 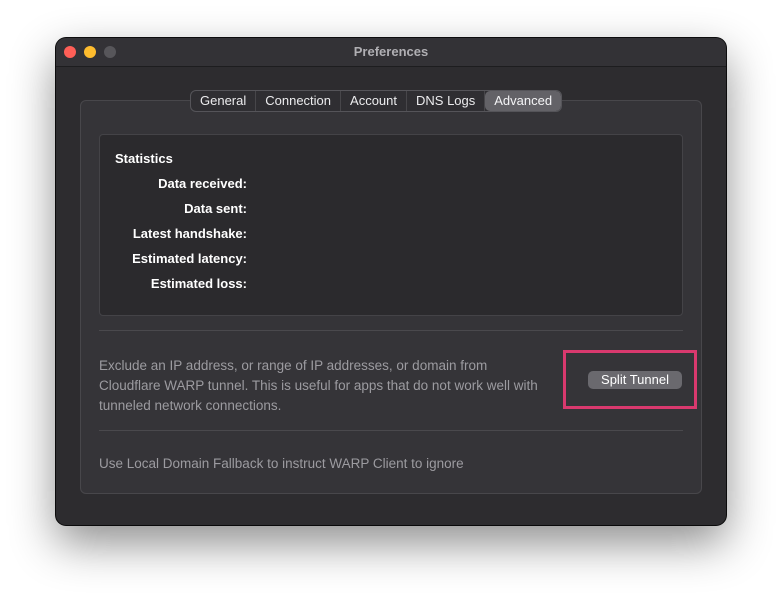 I want to click on tab-account: Account, so click(x=374, y=101).